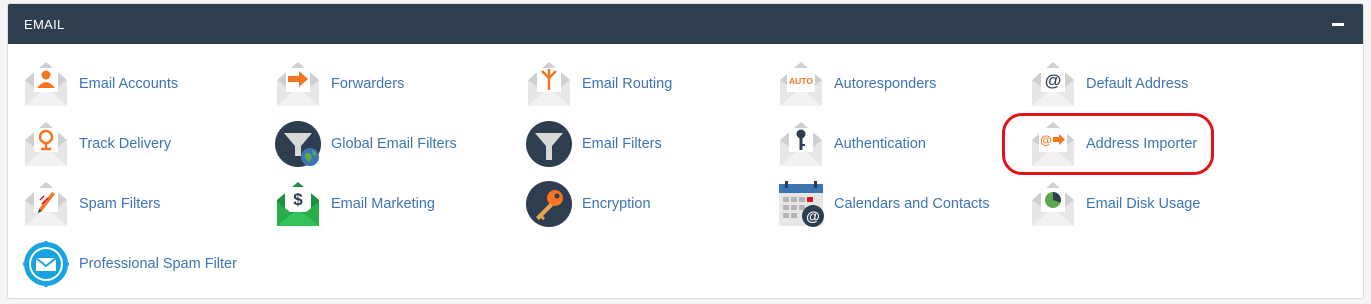  I want to click on email-marketing-link: $ Email Marketing, so click(354, 204).